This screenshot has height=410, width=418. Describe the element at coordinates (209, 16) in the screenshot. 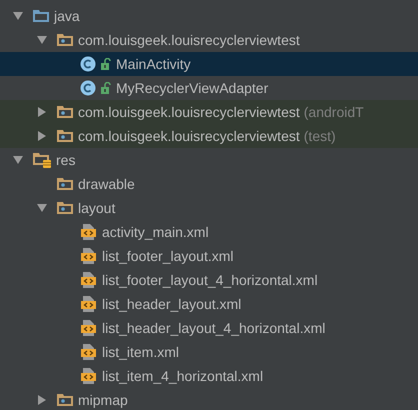

I see `tree-row: java` at that location.